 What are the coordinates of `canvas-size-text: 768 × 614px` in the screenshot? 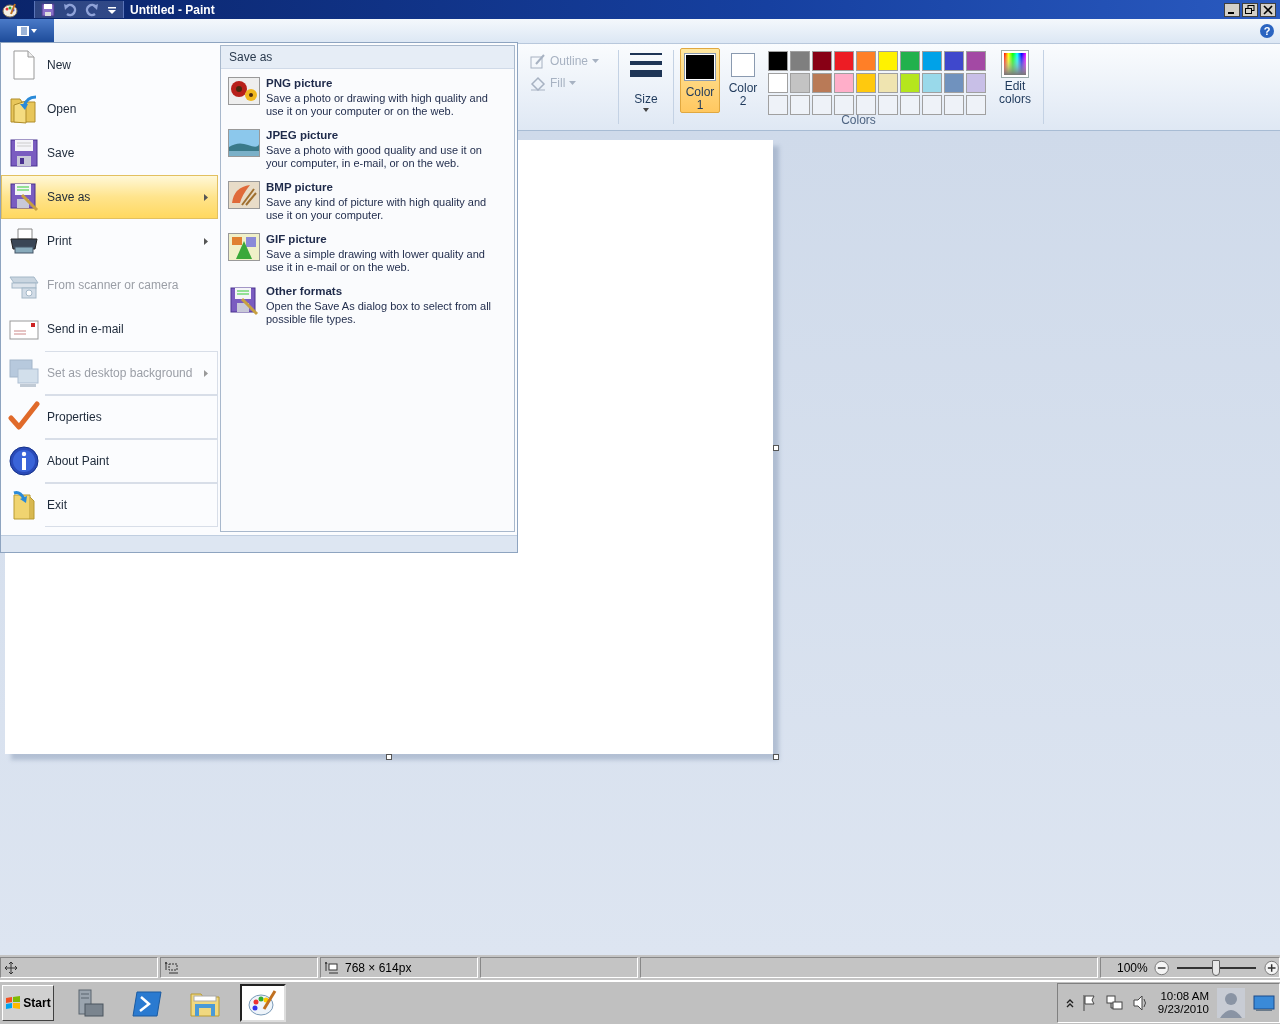 It's located at (378, 967).